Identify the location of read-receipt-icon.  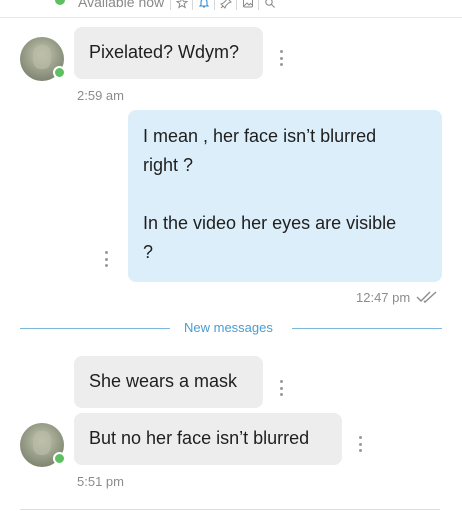
(426, 297).